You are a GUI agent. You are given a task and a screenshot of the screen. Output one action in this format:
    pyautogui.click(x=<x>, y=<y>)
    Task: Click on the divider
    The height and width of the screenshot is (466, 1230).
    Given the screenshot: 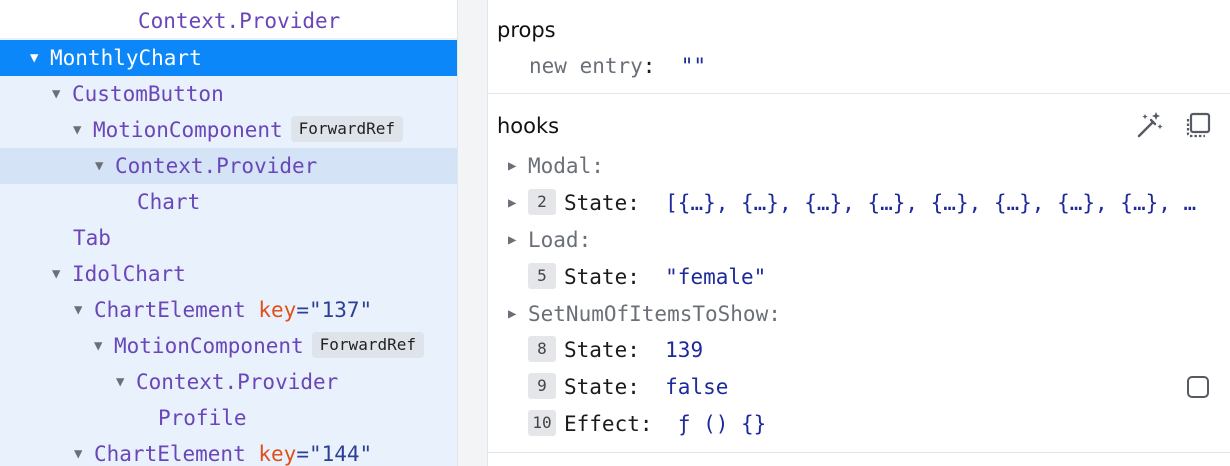 What is the action you would take?
    pyautogui.click(x=457, y=233)
    